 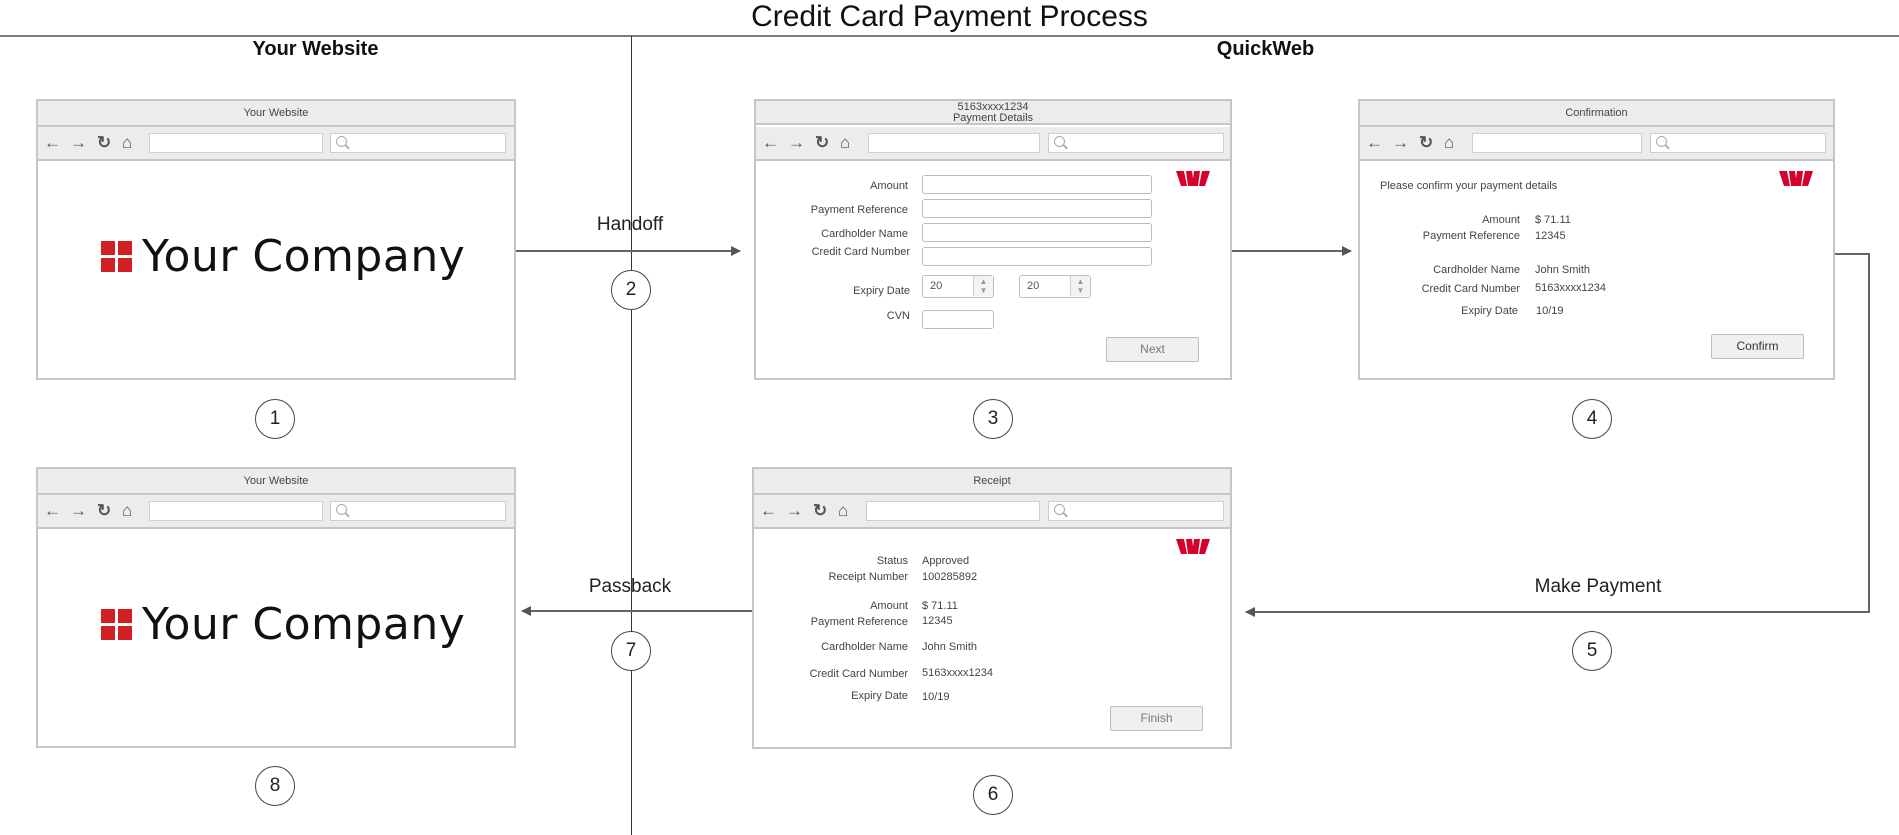 I want to click on receipt-status-value: Approved, so click(x=946, y=561).